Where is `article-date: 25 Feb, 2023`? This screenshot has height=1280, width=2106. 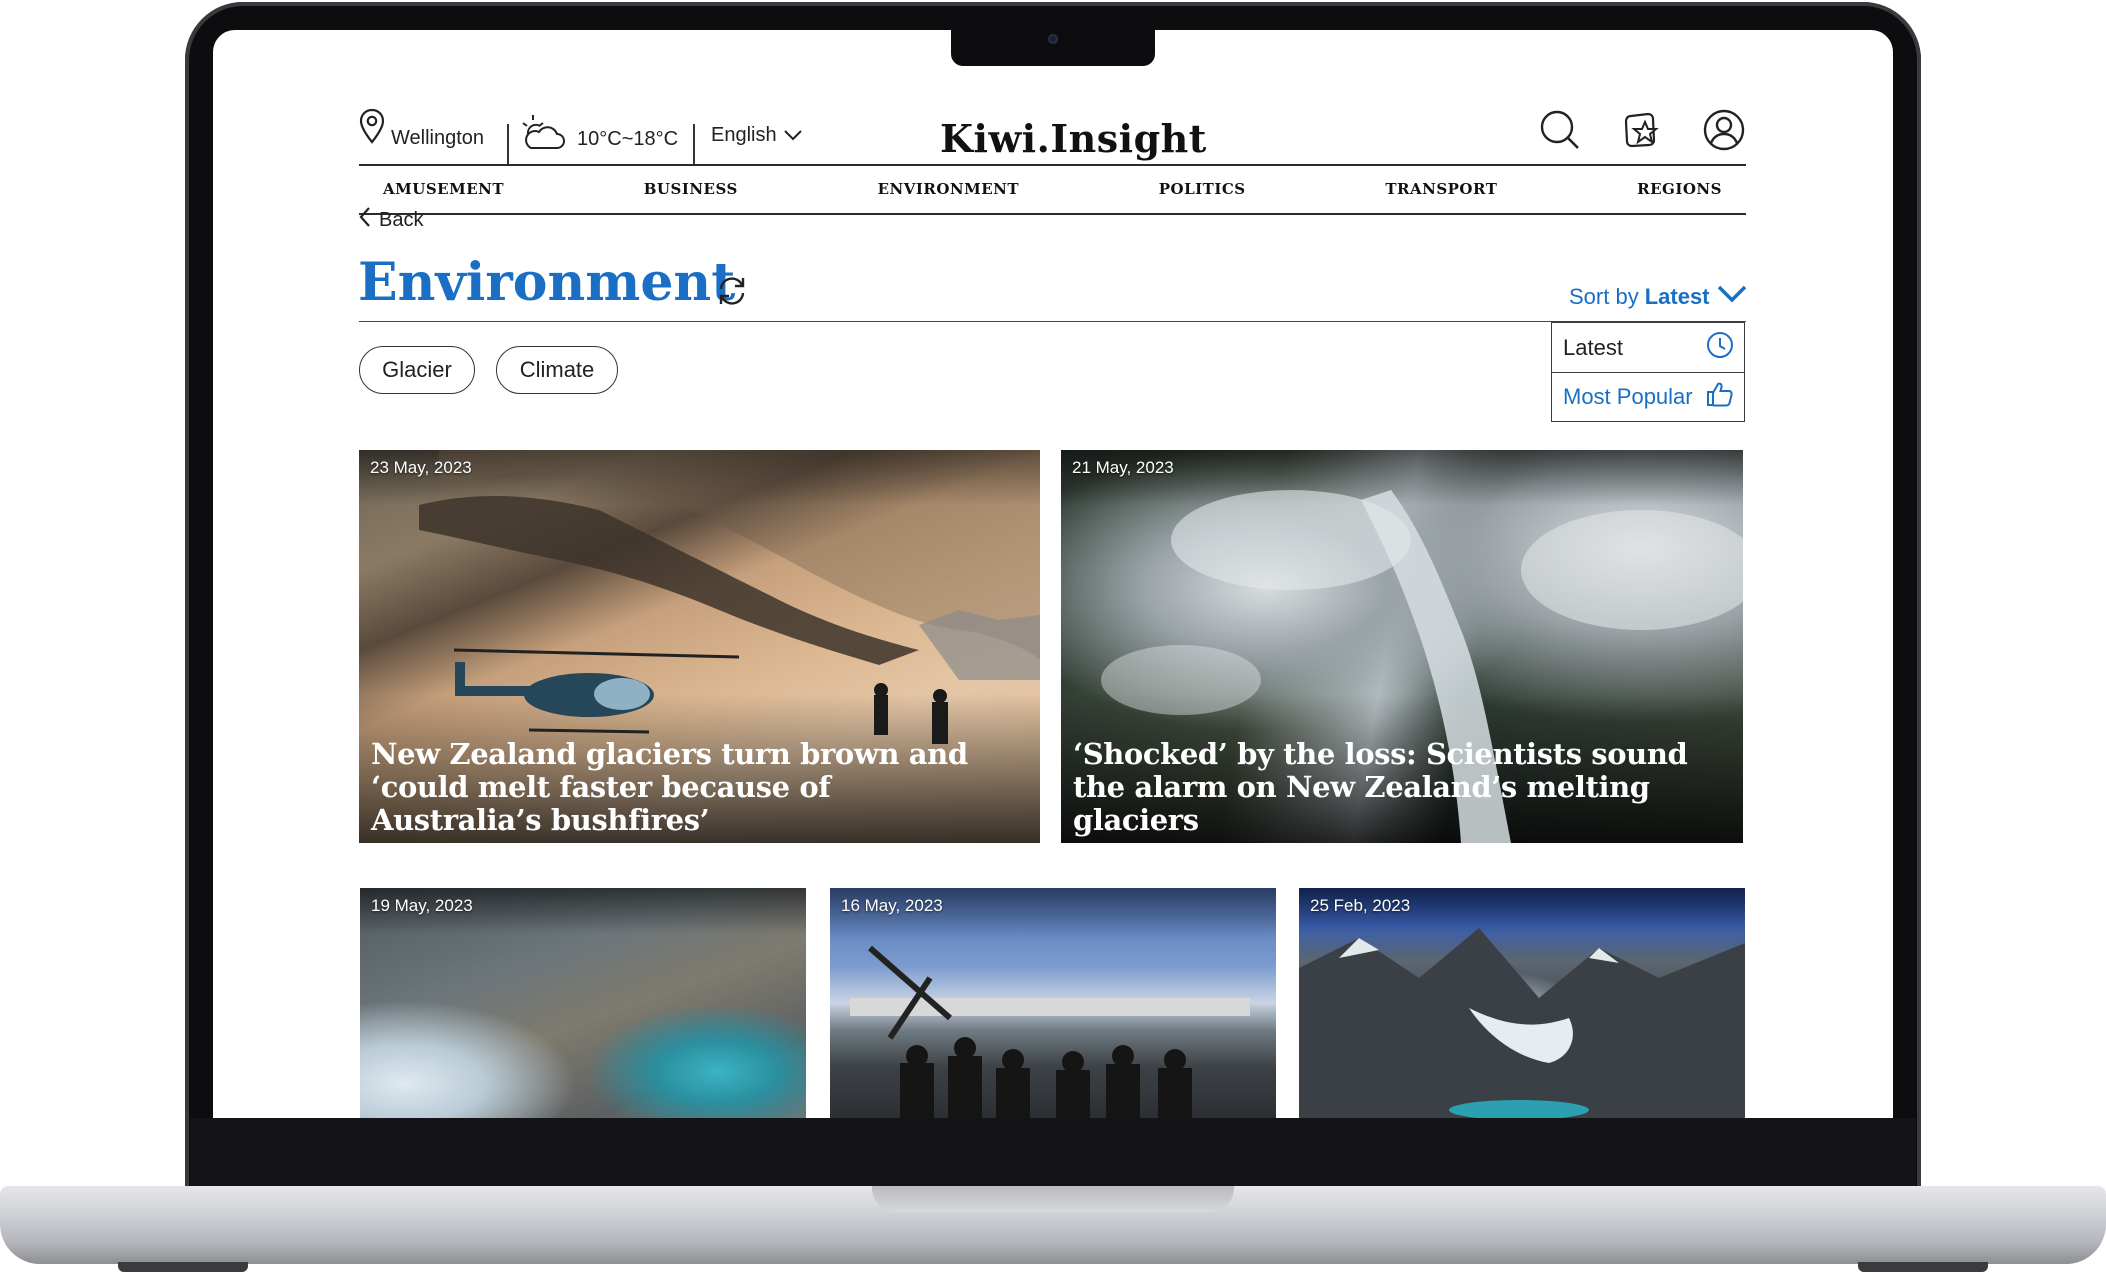
article-date: 25 Feb, 2023 is located at coordinates (1360, 905).